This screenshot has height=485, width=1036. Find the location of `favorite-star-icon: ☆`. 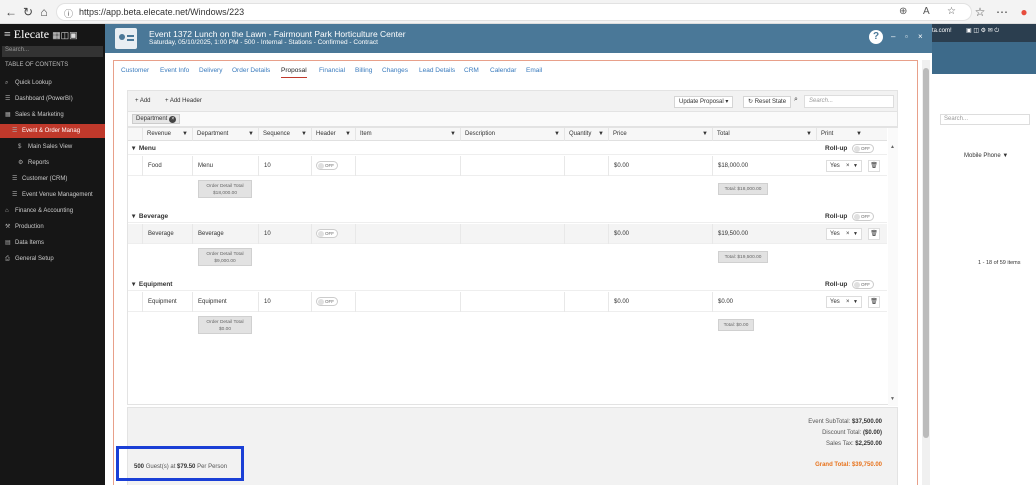

favorite-star-icon: ☆ is located at coordinates (951, 11).